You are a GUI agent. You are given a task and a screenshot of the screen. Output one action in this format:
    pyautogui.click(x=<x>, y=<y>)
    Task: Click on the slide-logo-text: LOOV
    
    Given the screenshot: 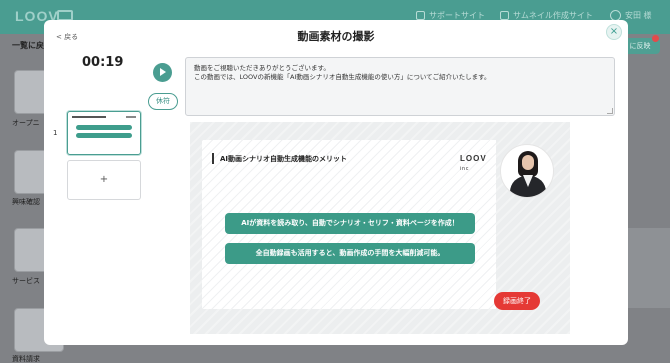 What is the action you would take?
    pyautogui.click(x=473, y=158)
    